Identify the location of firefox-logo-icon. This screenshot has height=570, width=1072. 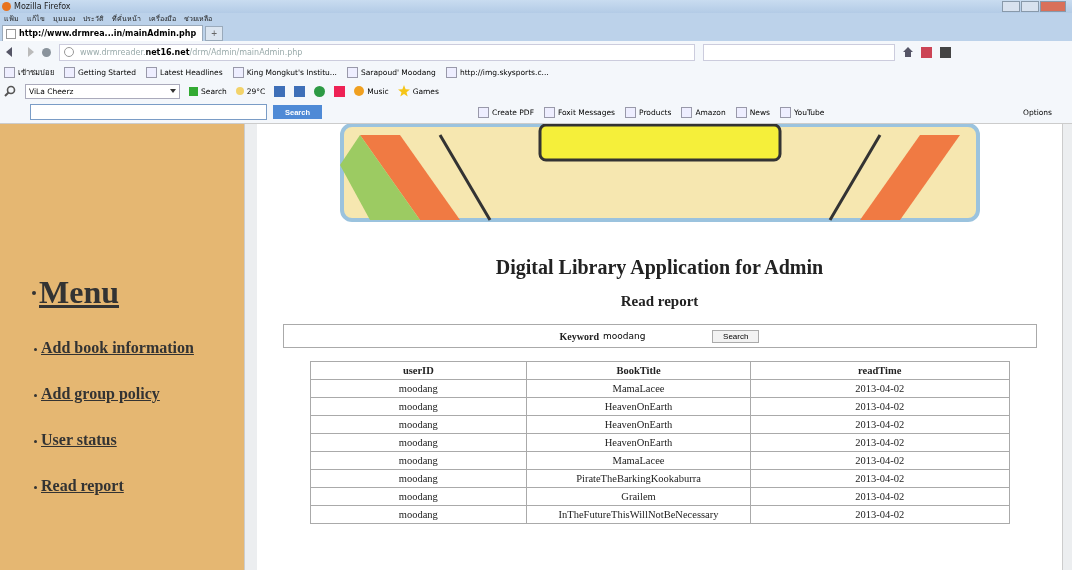
(6, 6).